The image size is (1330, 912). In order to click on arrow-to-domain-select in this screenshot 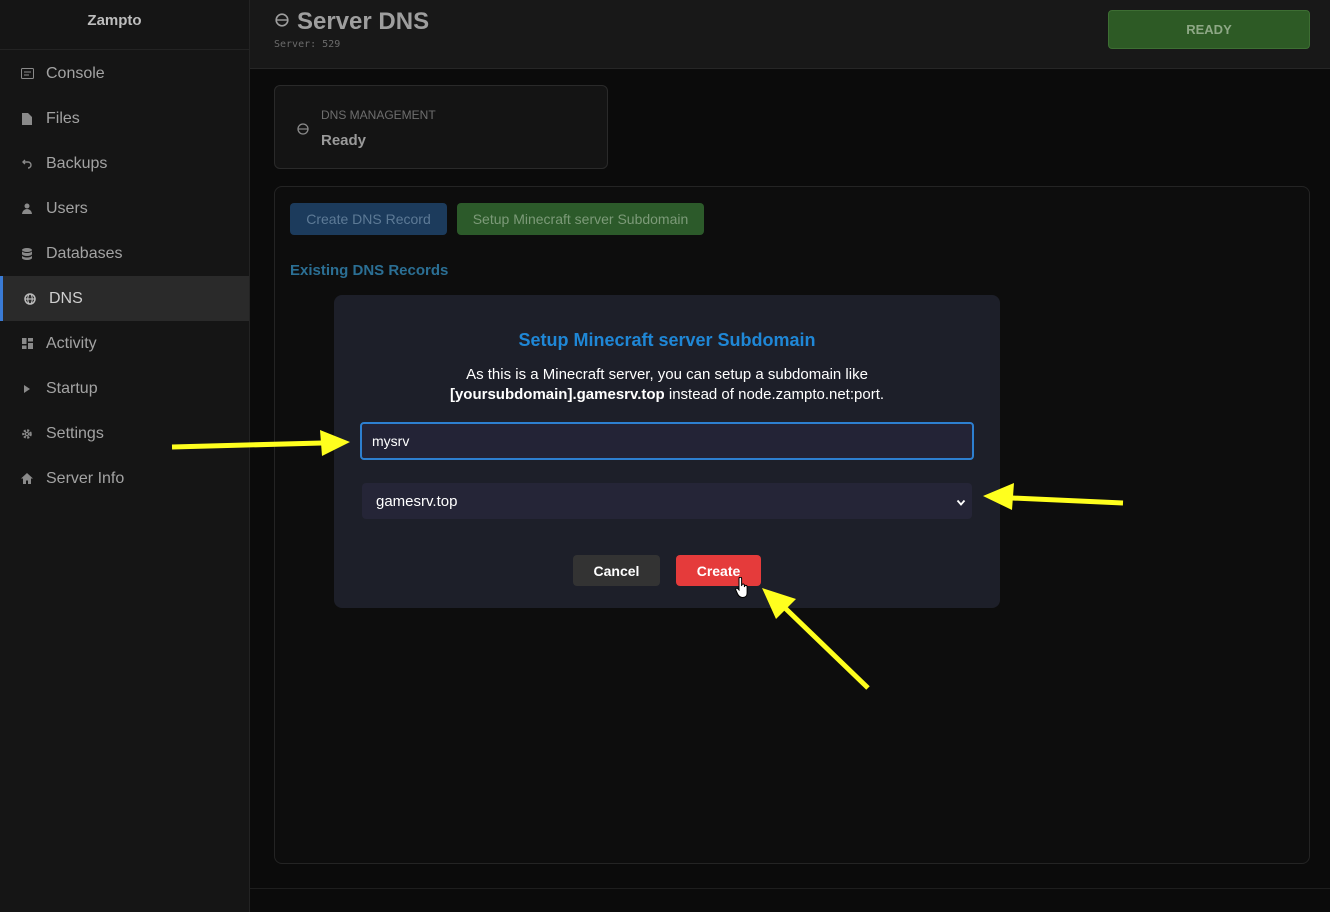, I will do `click(1053, 496)`.